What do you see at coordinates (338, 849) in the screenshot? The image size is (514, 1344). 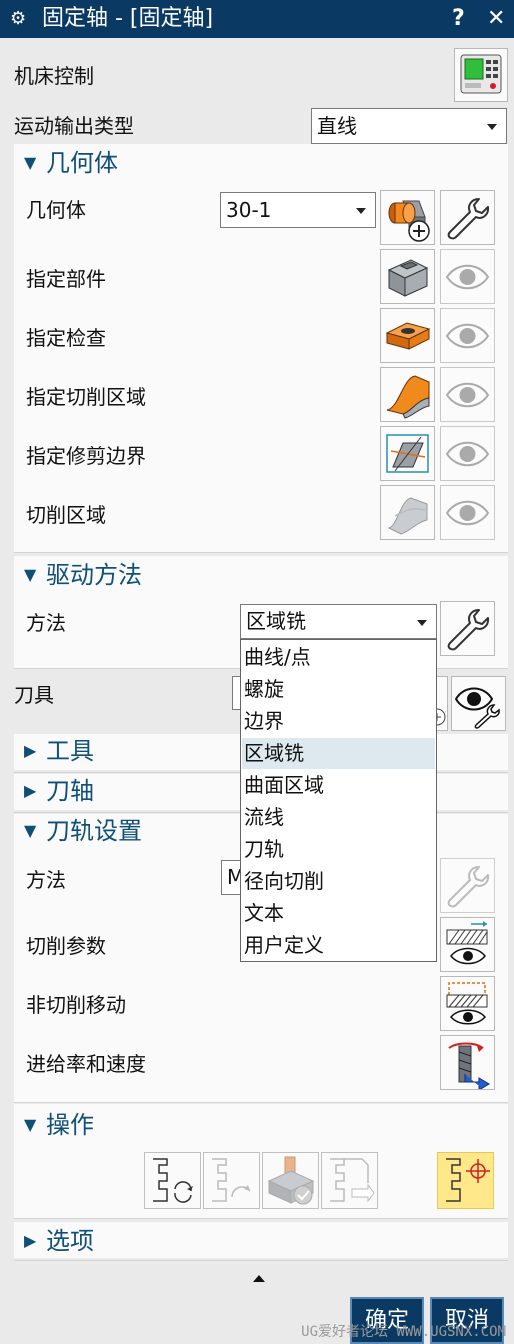 I see `dropdown-option: 刀轨` at bounding box center [338, 849].